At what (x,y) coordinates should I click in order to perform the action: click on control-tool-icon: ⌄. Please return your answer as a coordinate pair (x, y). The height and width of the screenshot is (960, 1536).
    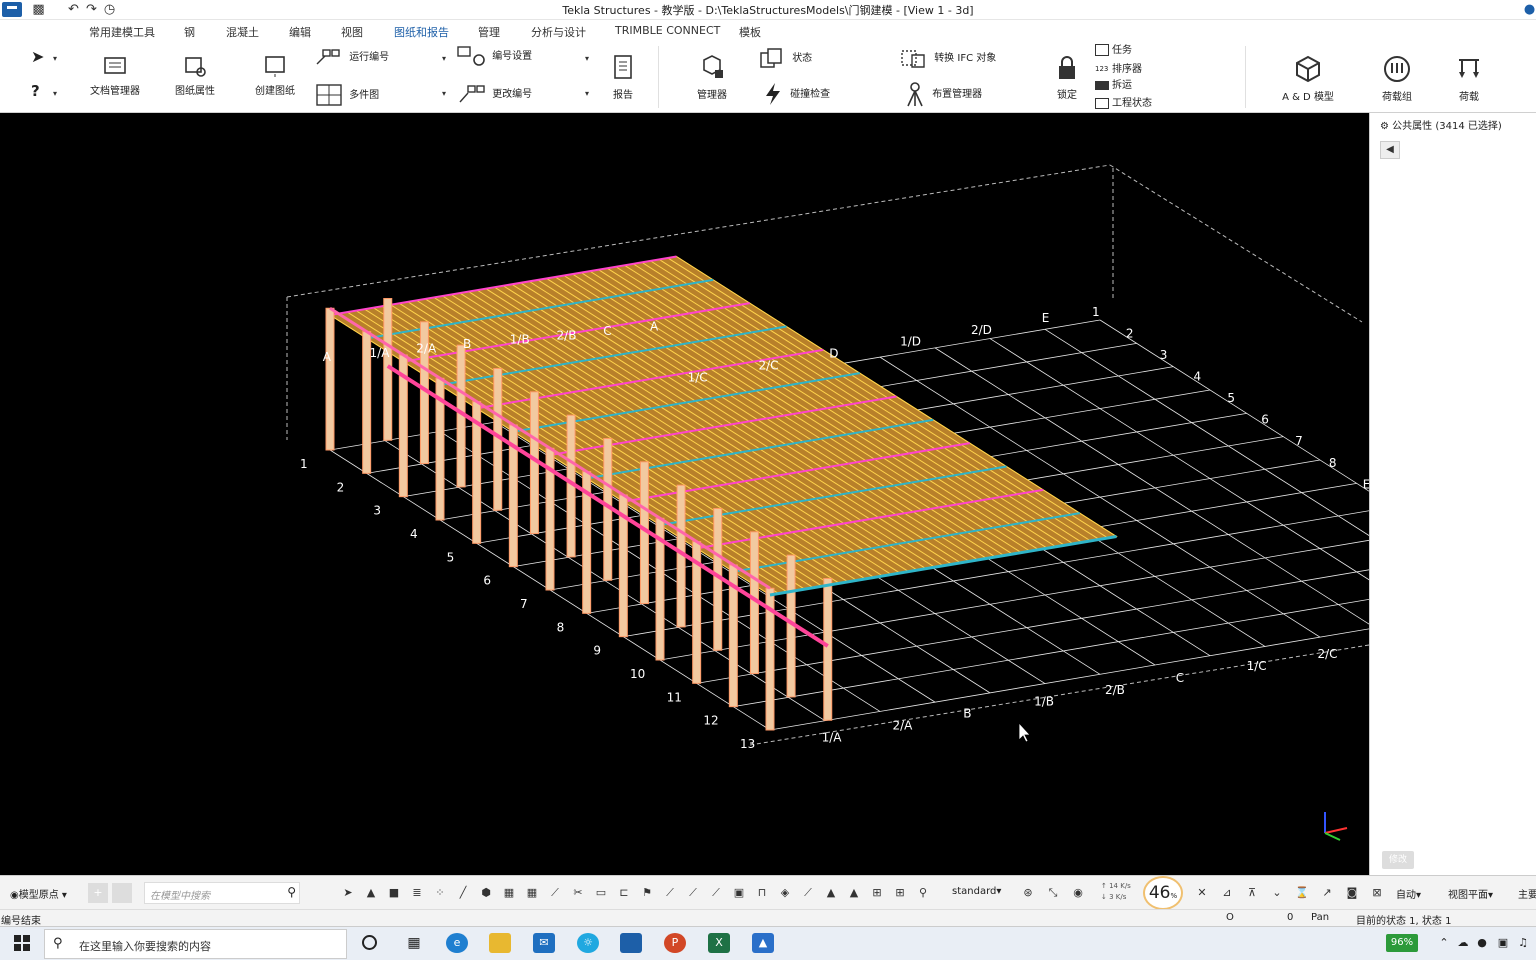
    Looking at the image, I should click on (1277, 893).